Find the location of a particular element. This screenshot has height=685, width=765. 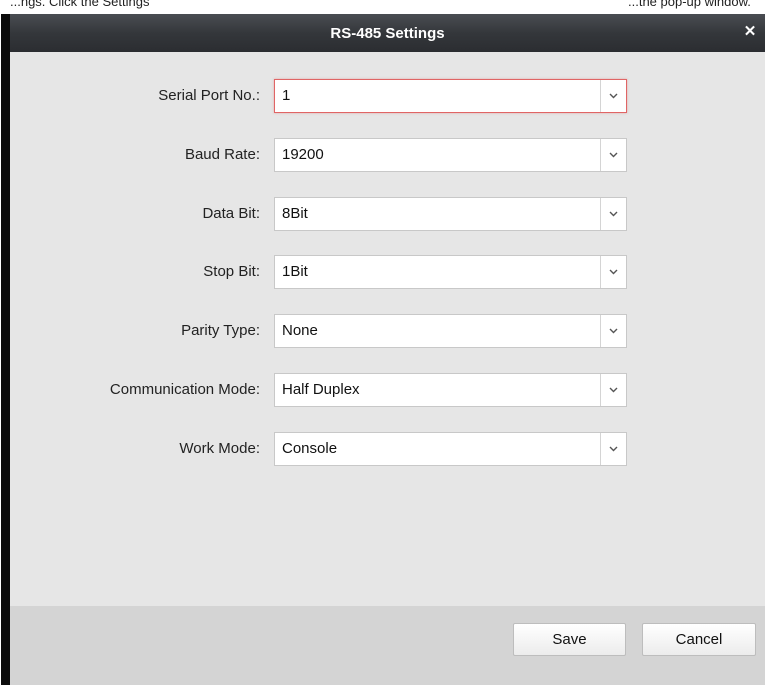

cancel-button: Cancel is located at coordinates (699, 639).